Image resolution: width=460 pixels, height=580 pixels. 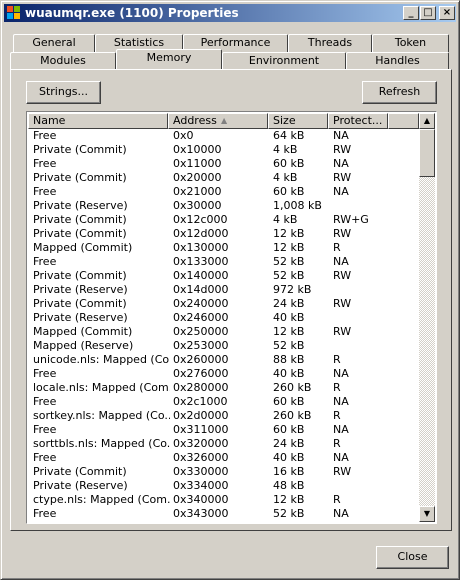 I want to click on table-row: Private (Commit) 0x240000 24 kB RW, so click(x=223, y=304).